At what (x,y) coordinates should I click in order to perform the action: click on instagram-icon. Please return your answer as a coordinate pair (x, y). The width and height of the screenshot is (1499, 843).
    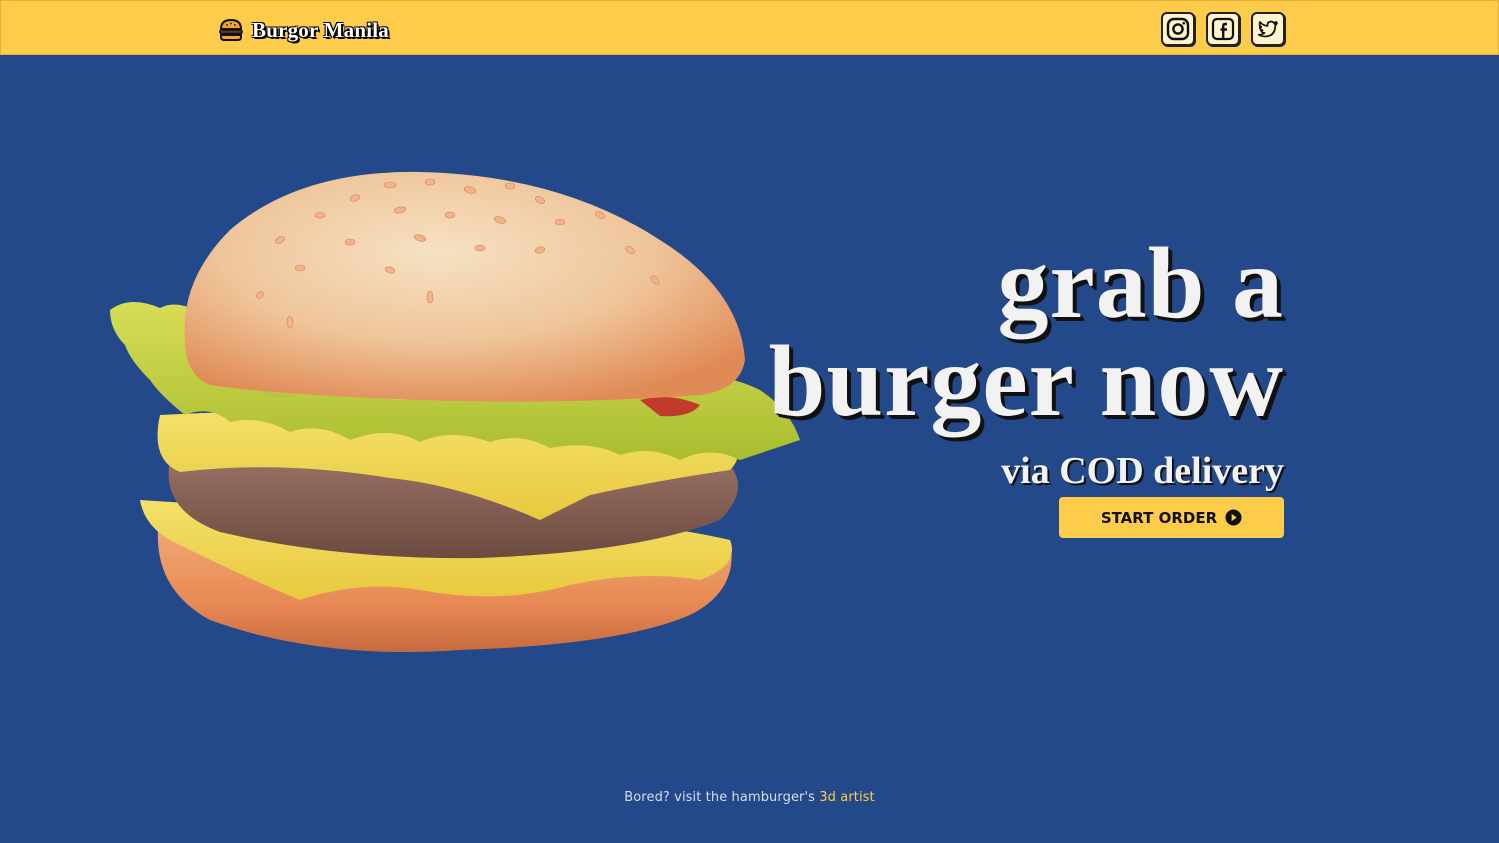
    Looking at the image, I should click on (1178, 29).